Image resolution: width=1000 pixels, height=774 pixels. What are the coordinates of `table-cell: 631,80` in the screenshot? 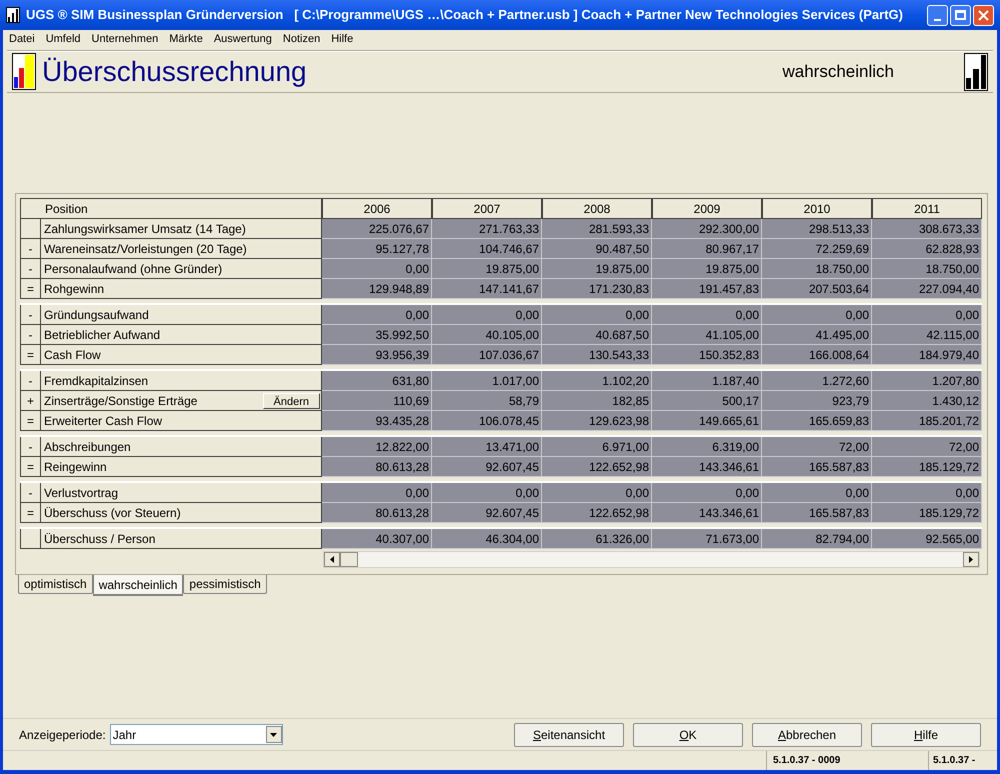 It's located at (377, 381).